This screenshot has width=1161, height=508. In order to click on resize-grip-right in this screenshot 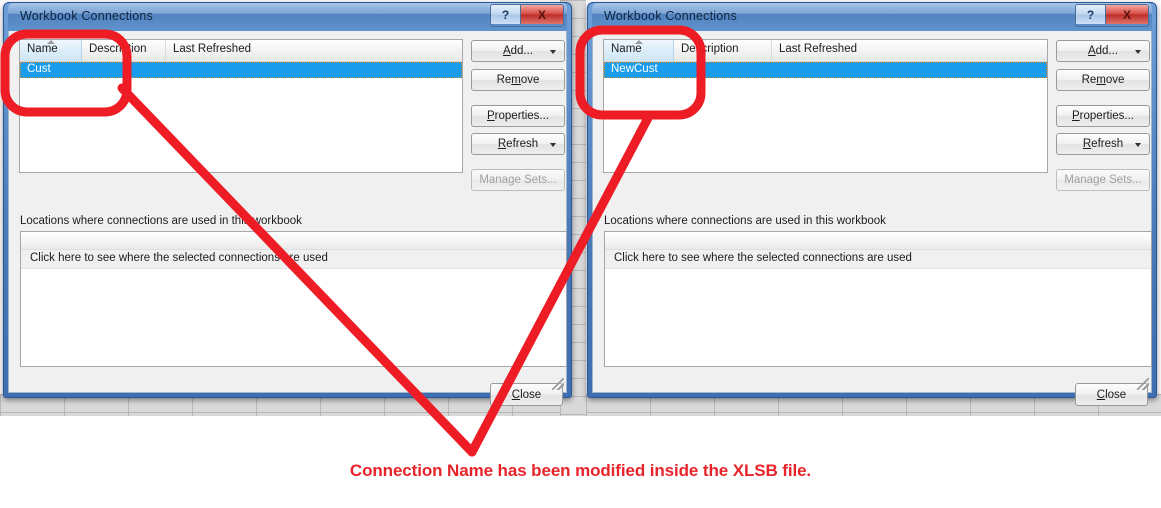, I will do `click(1143, 384)`.